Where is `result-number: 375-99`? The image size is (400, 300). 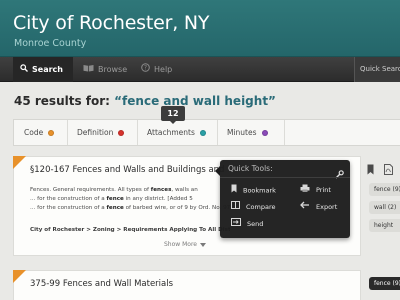
result-number: 375-99 is located at coordinates (45, 284).